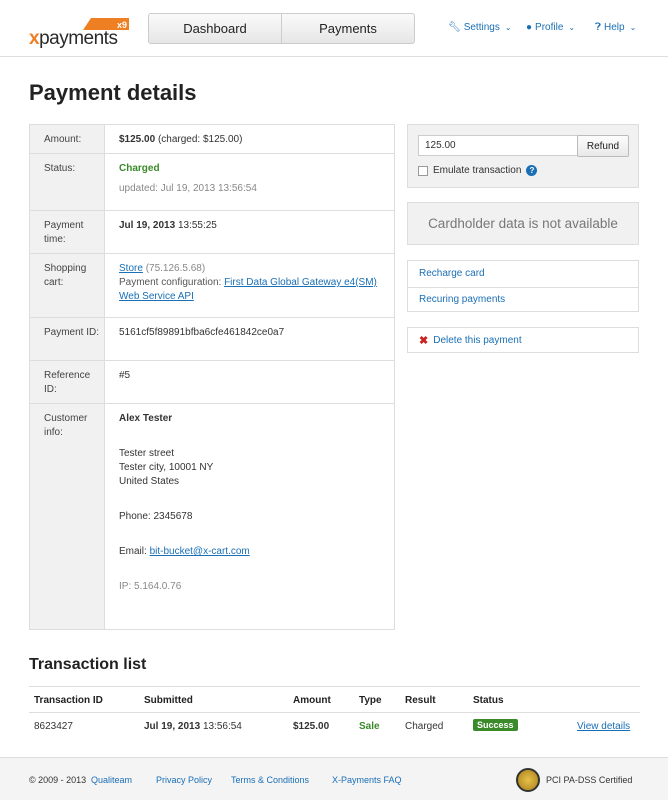  I want to click on amount-value: $125.00, so click(137, 139).